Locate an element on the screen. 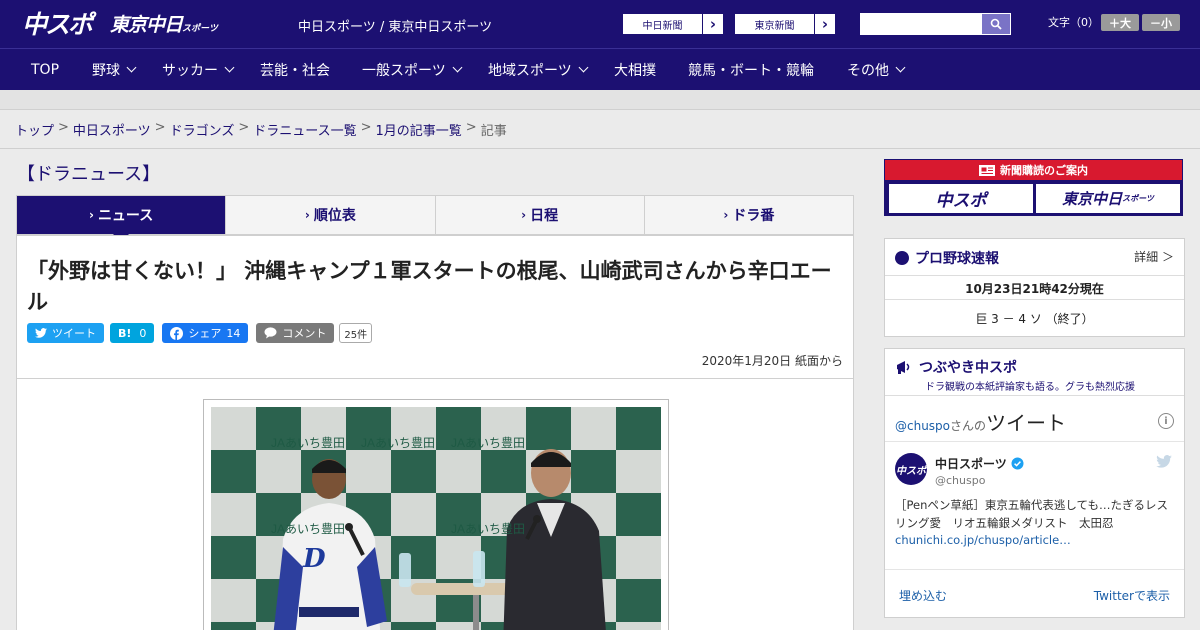  breadcrumb-dra-news-list: ドラニュース一覧 is located at coordinates (304, 129).